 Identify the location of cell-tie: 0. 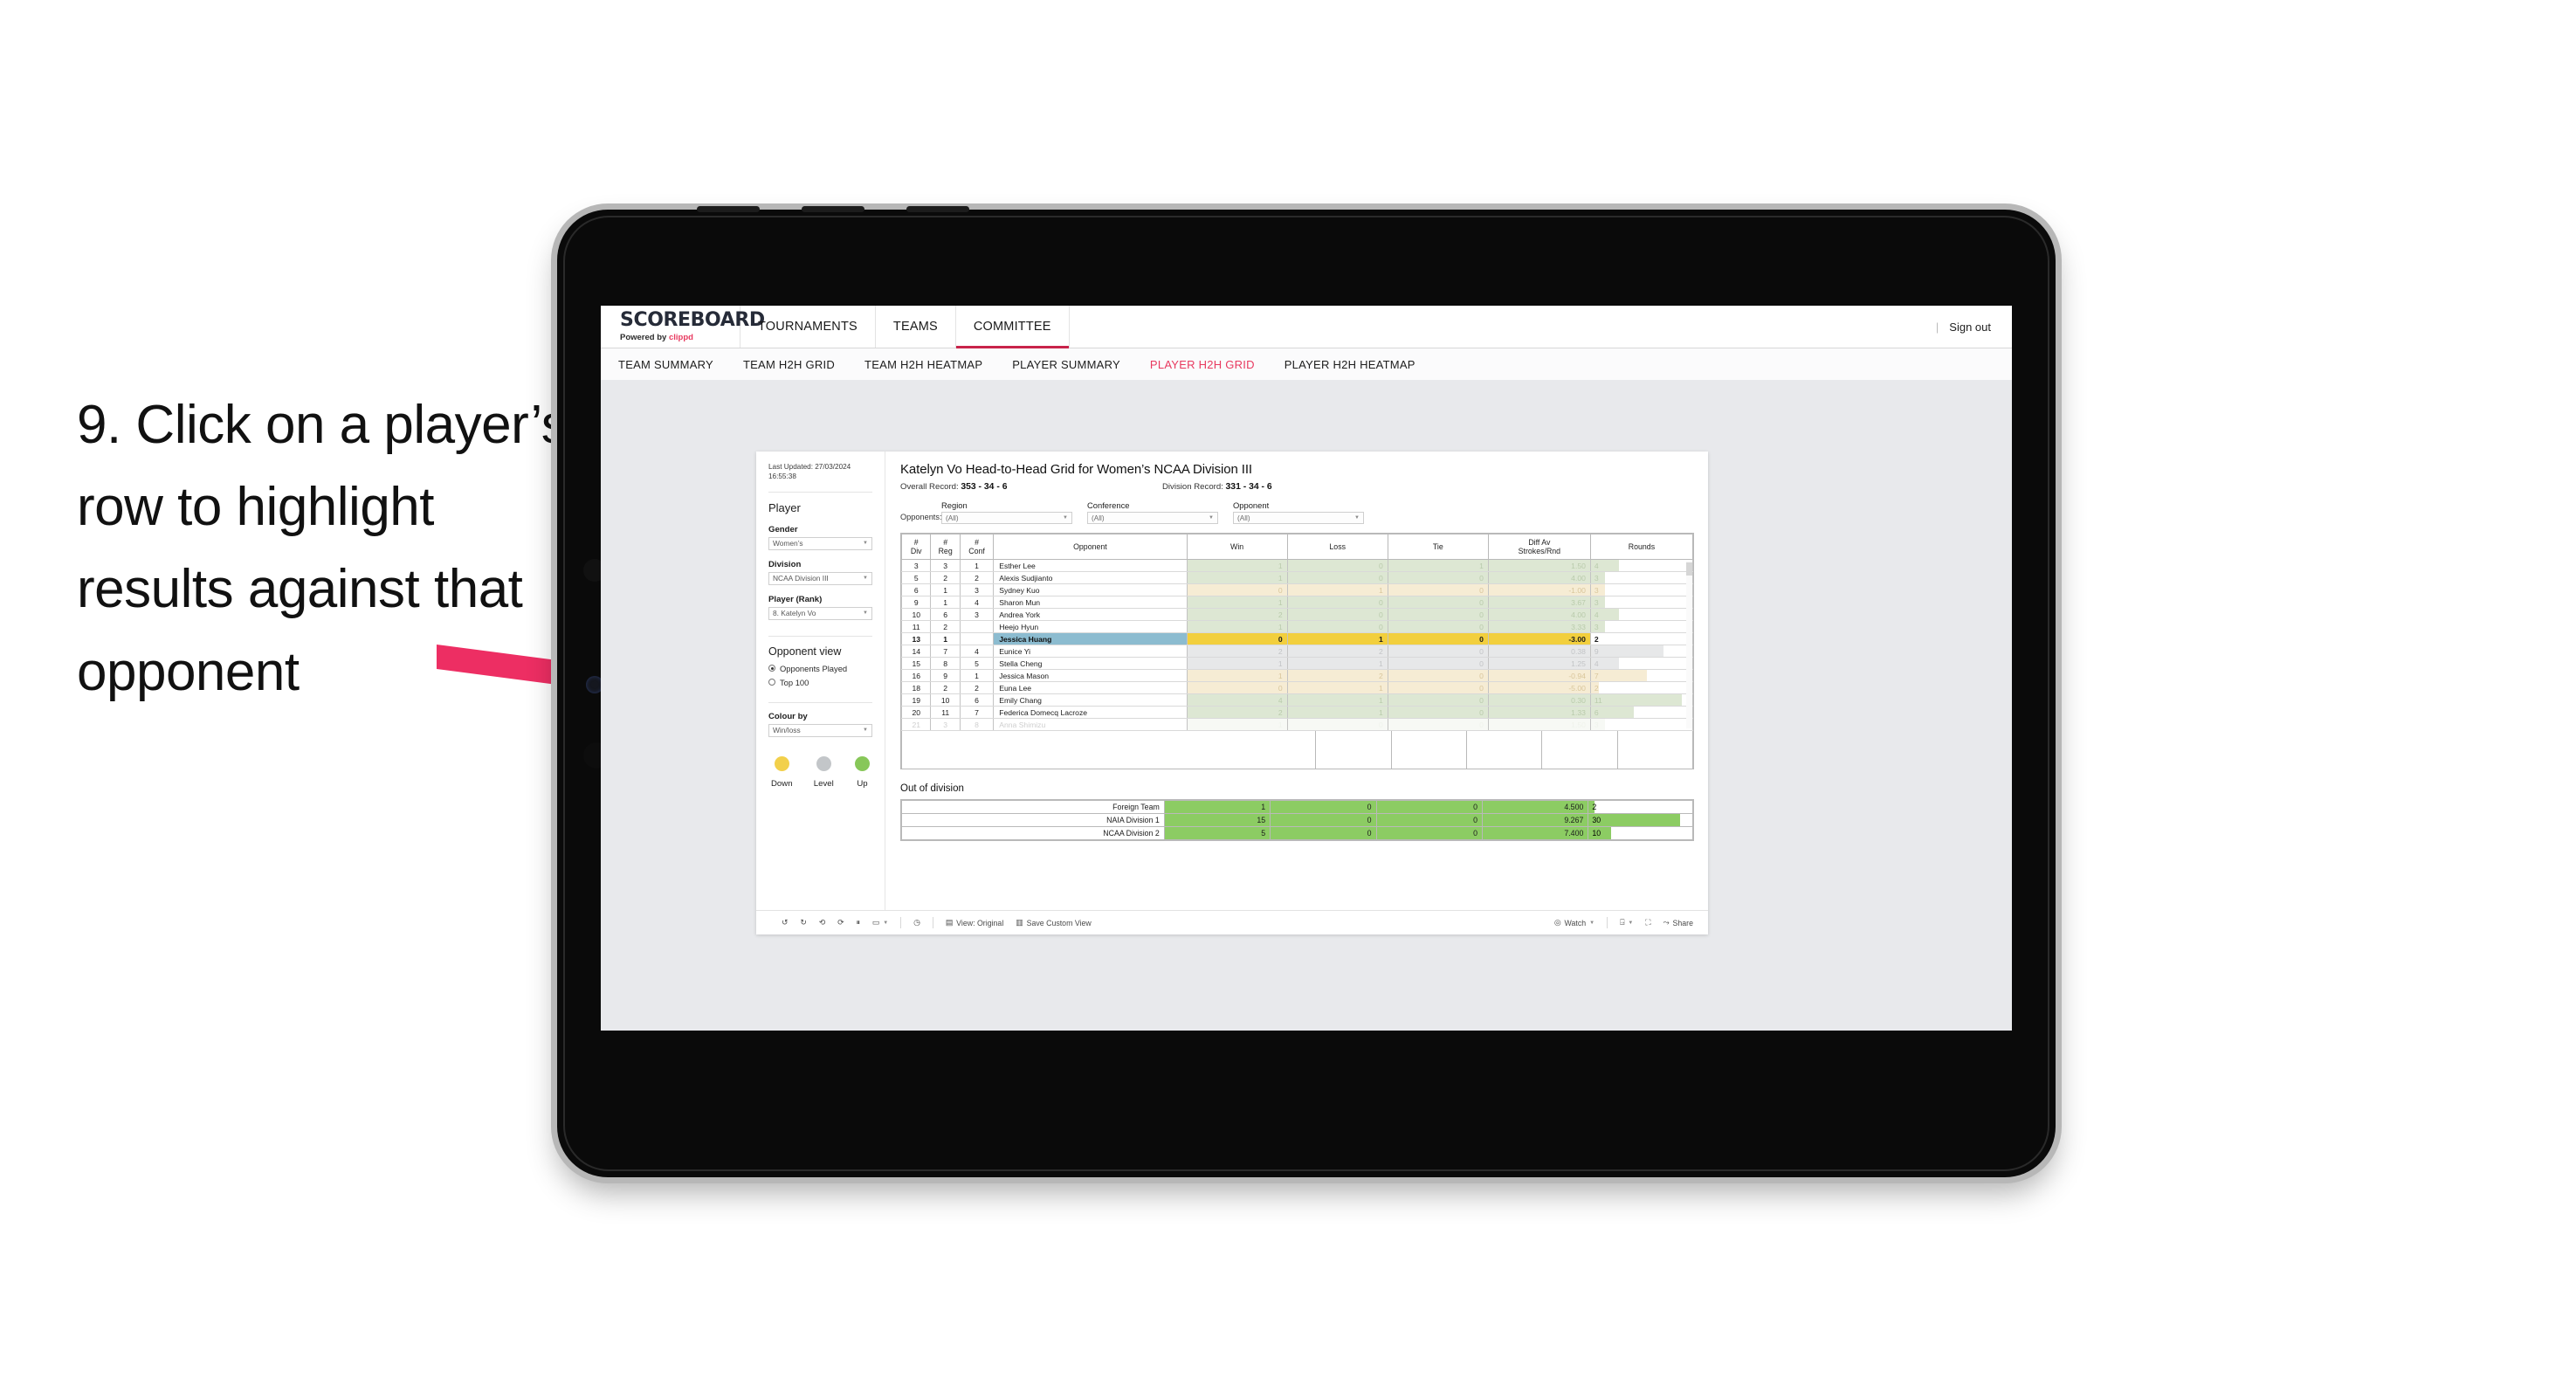
(1438, 688).